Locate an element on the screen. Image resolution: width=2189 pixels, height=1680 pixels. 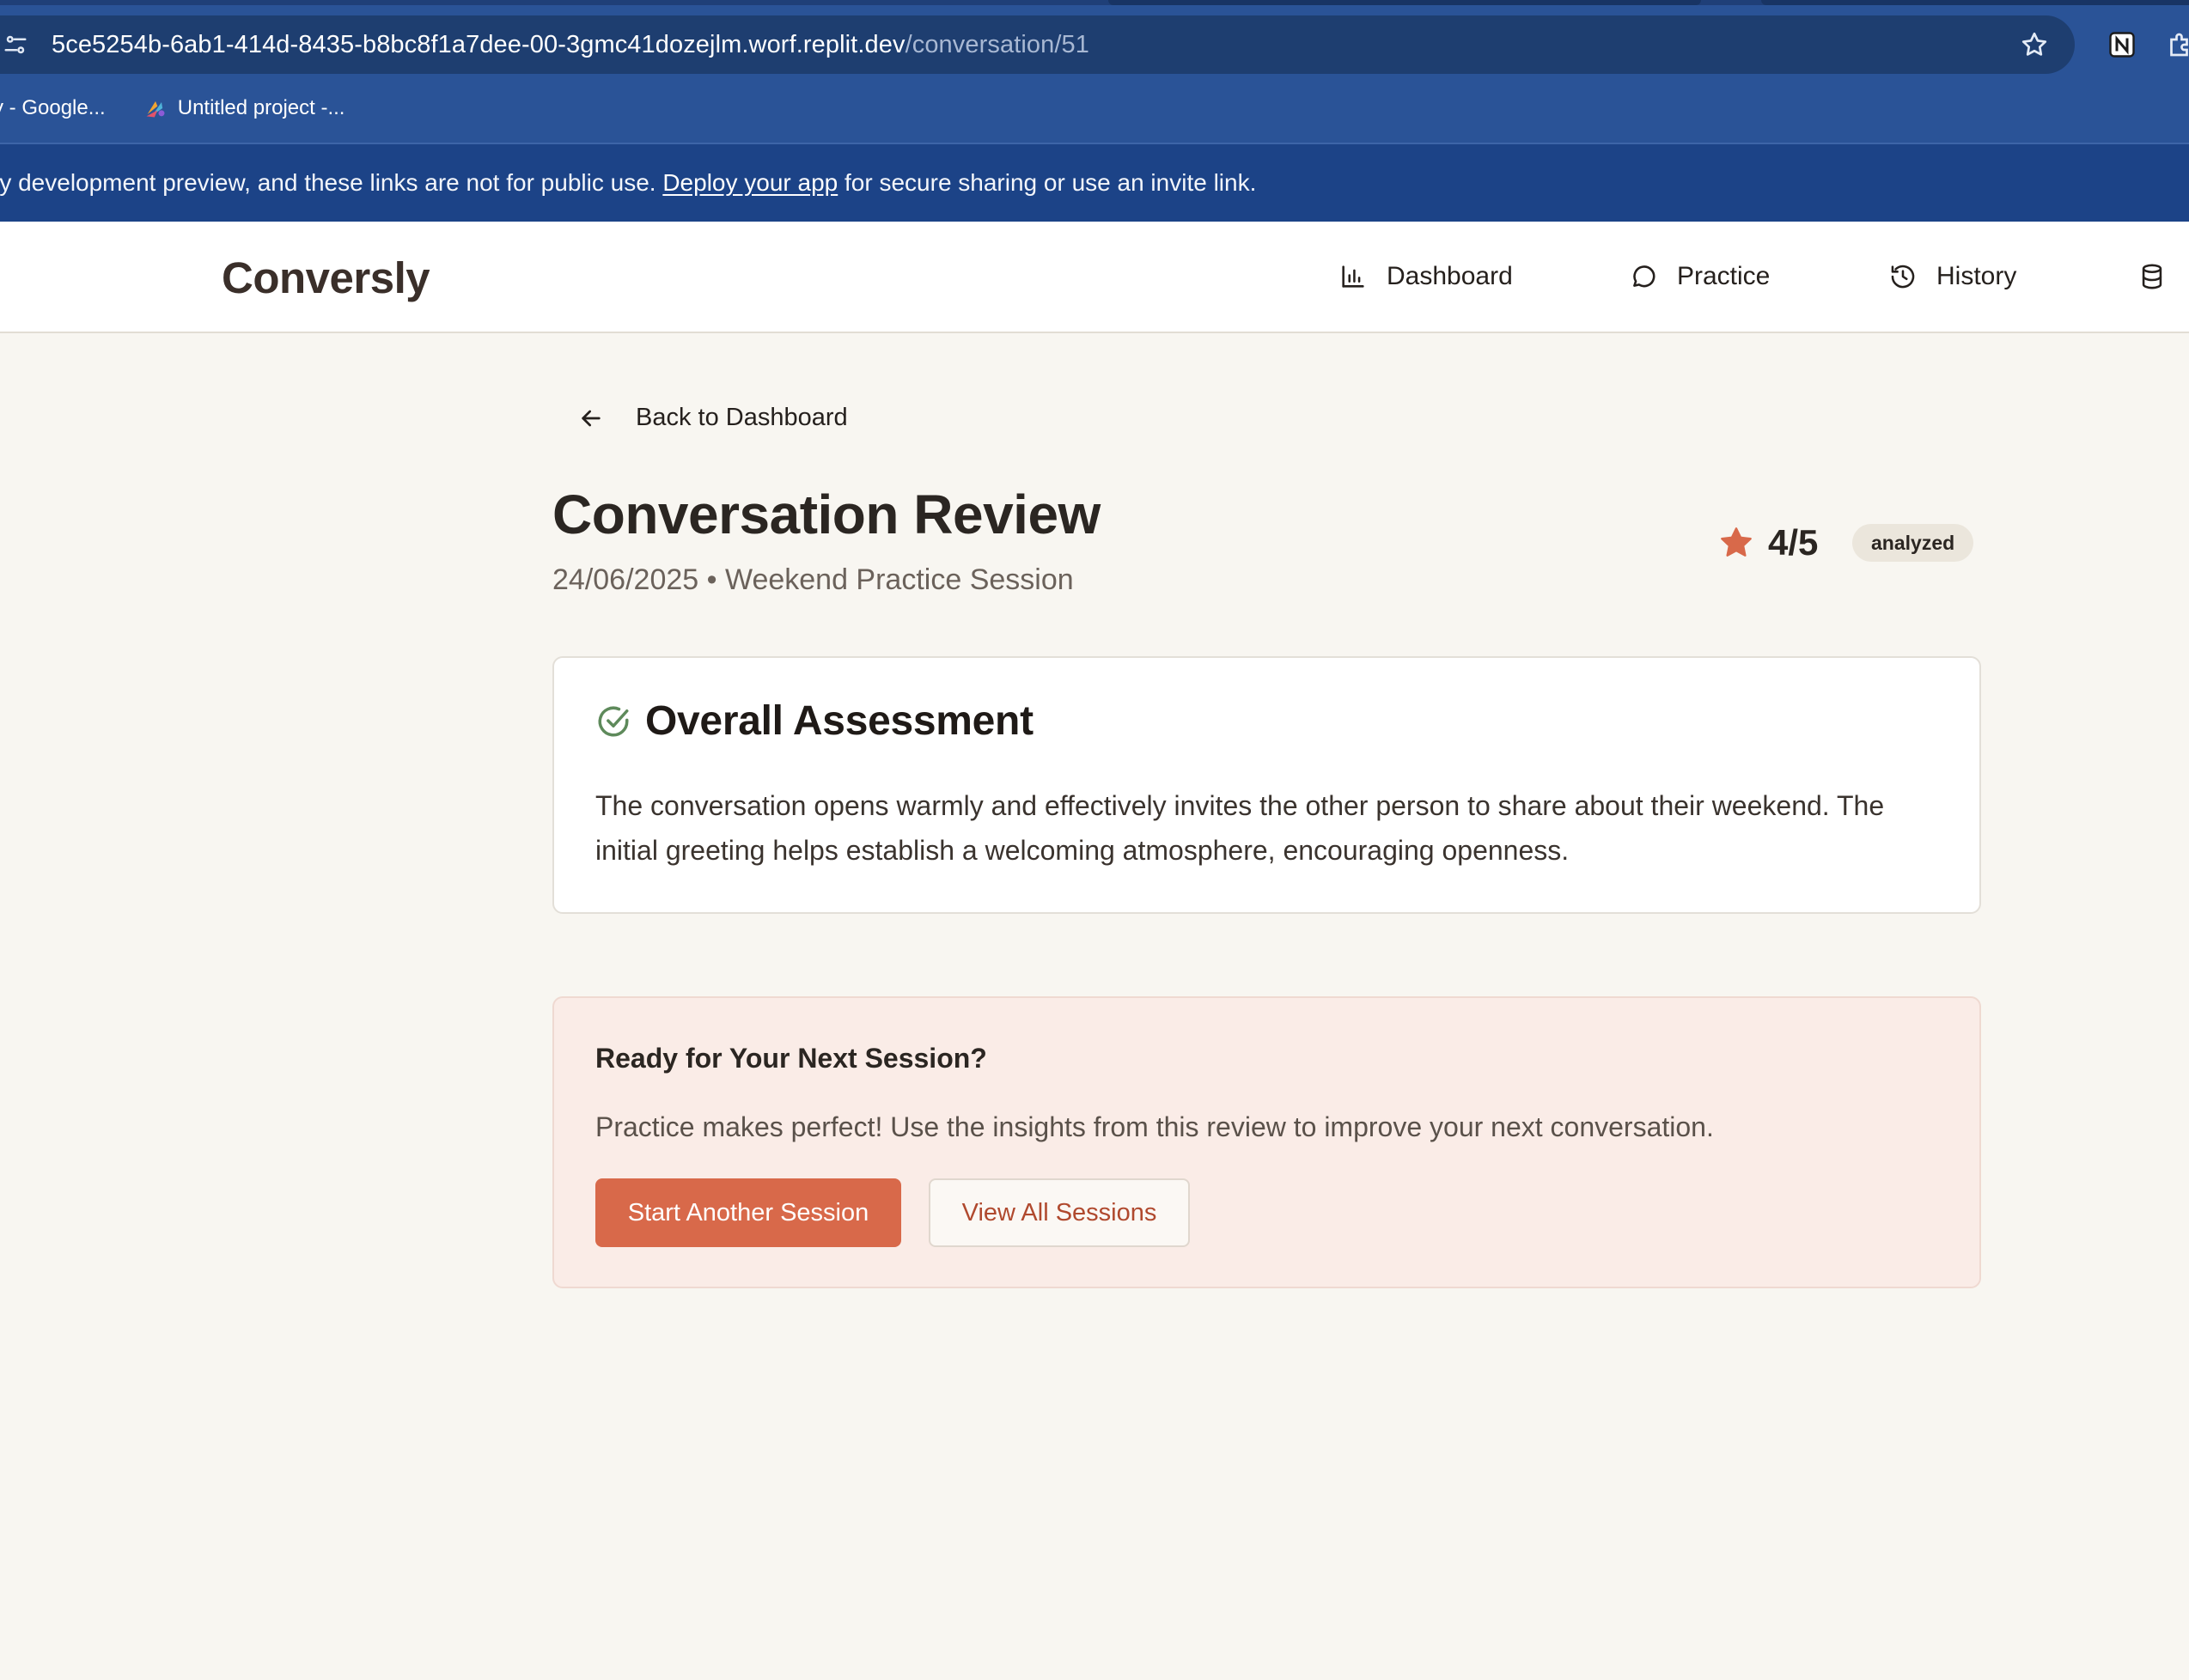
session-score: 4/5 is located at coordinates (1768, 542).